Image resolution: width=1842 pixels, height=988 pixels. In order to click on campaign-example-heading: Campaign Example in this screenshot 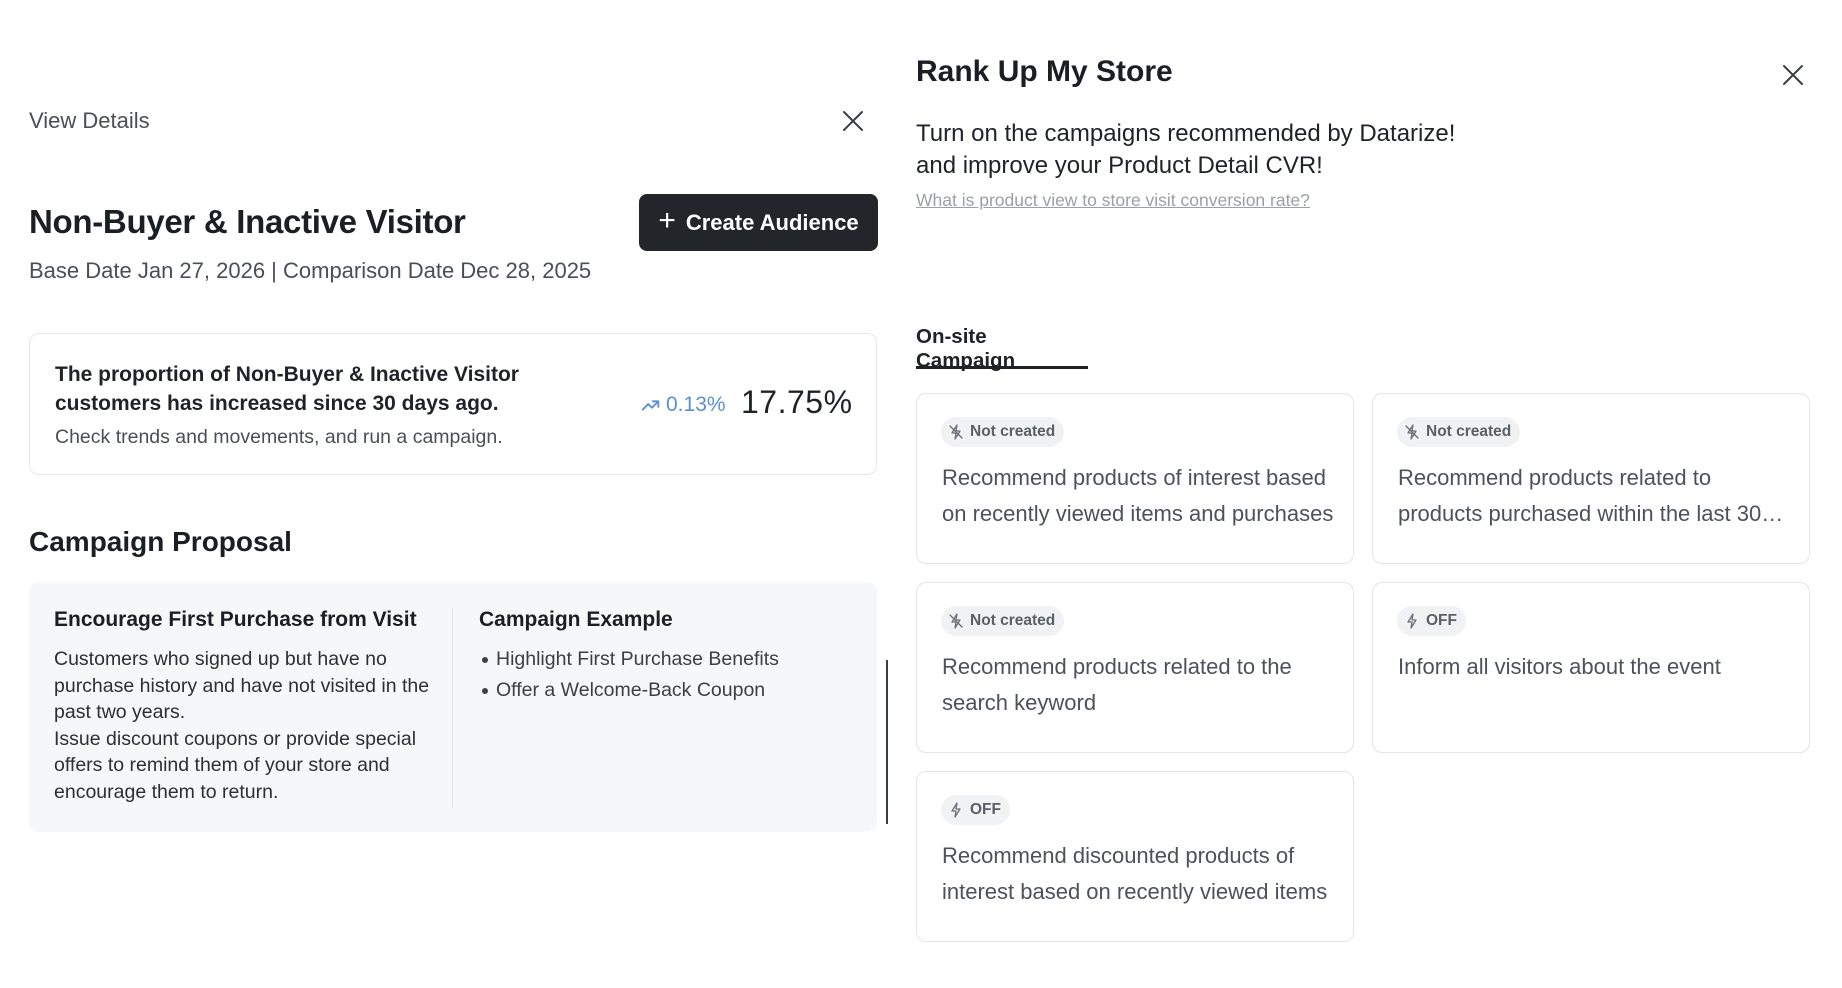, I will do `click(576, 619)`.